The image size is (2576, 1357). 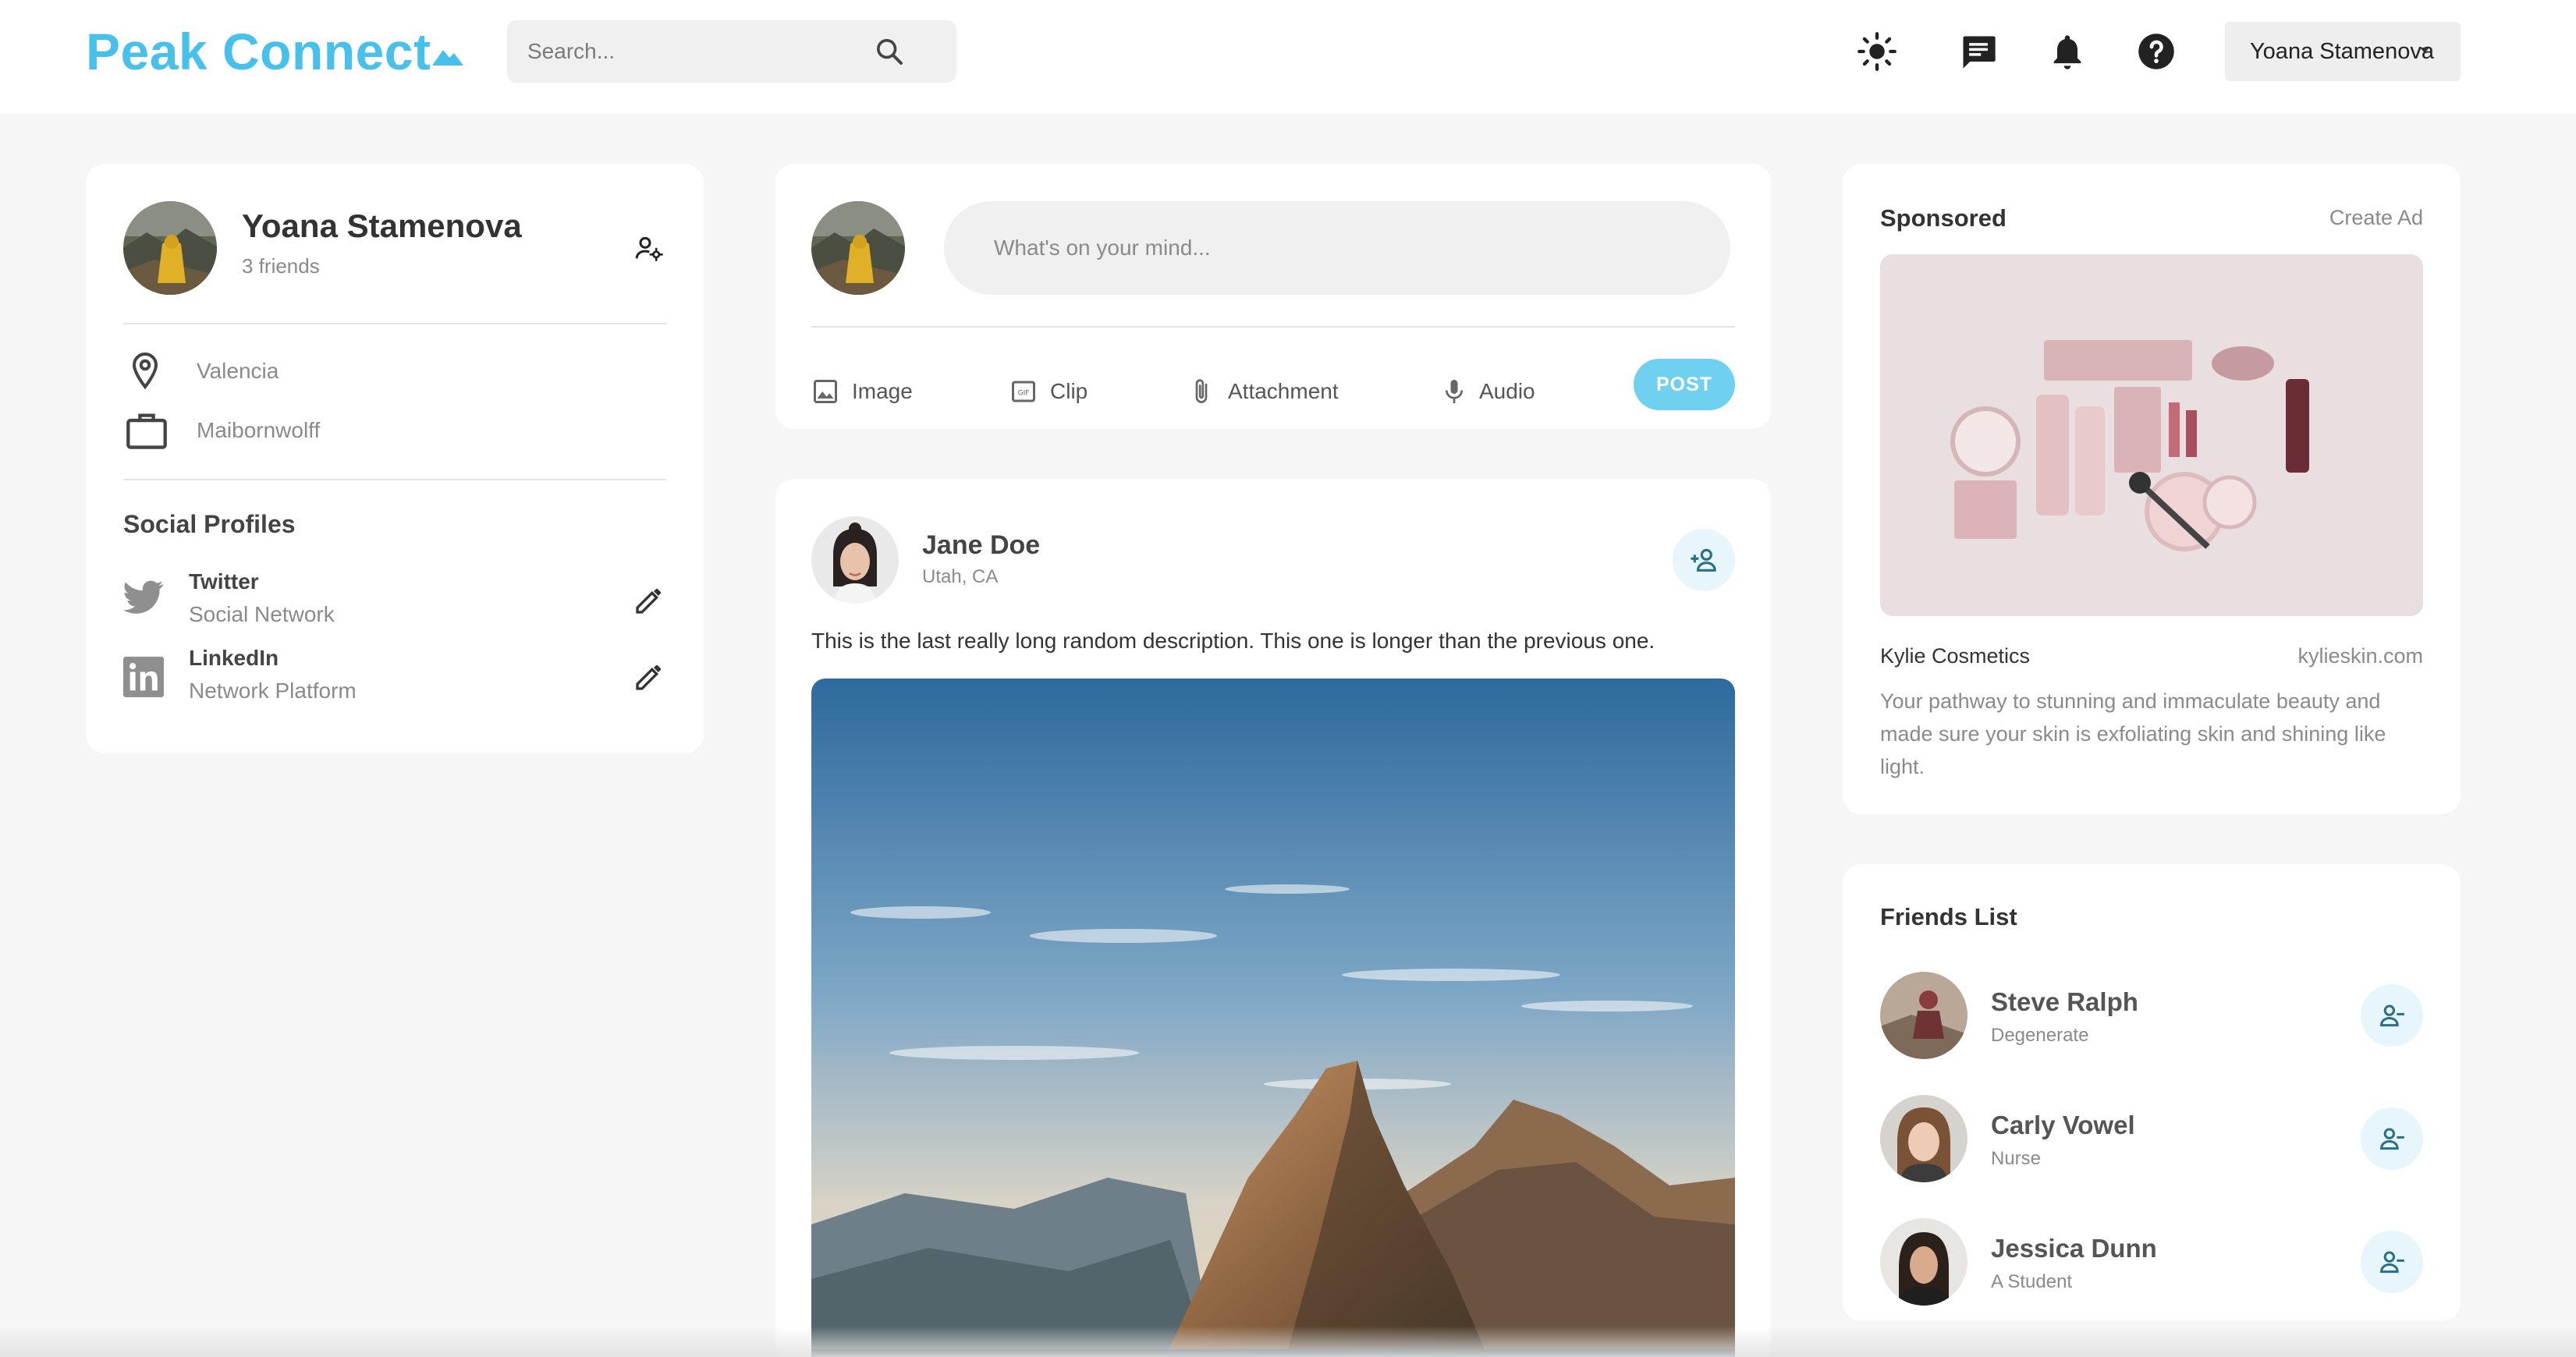 I want to click on twitter-icon, so click(x=143, y=597).